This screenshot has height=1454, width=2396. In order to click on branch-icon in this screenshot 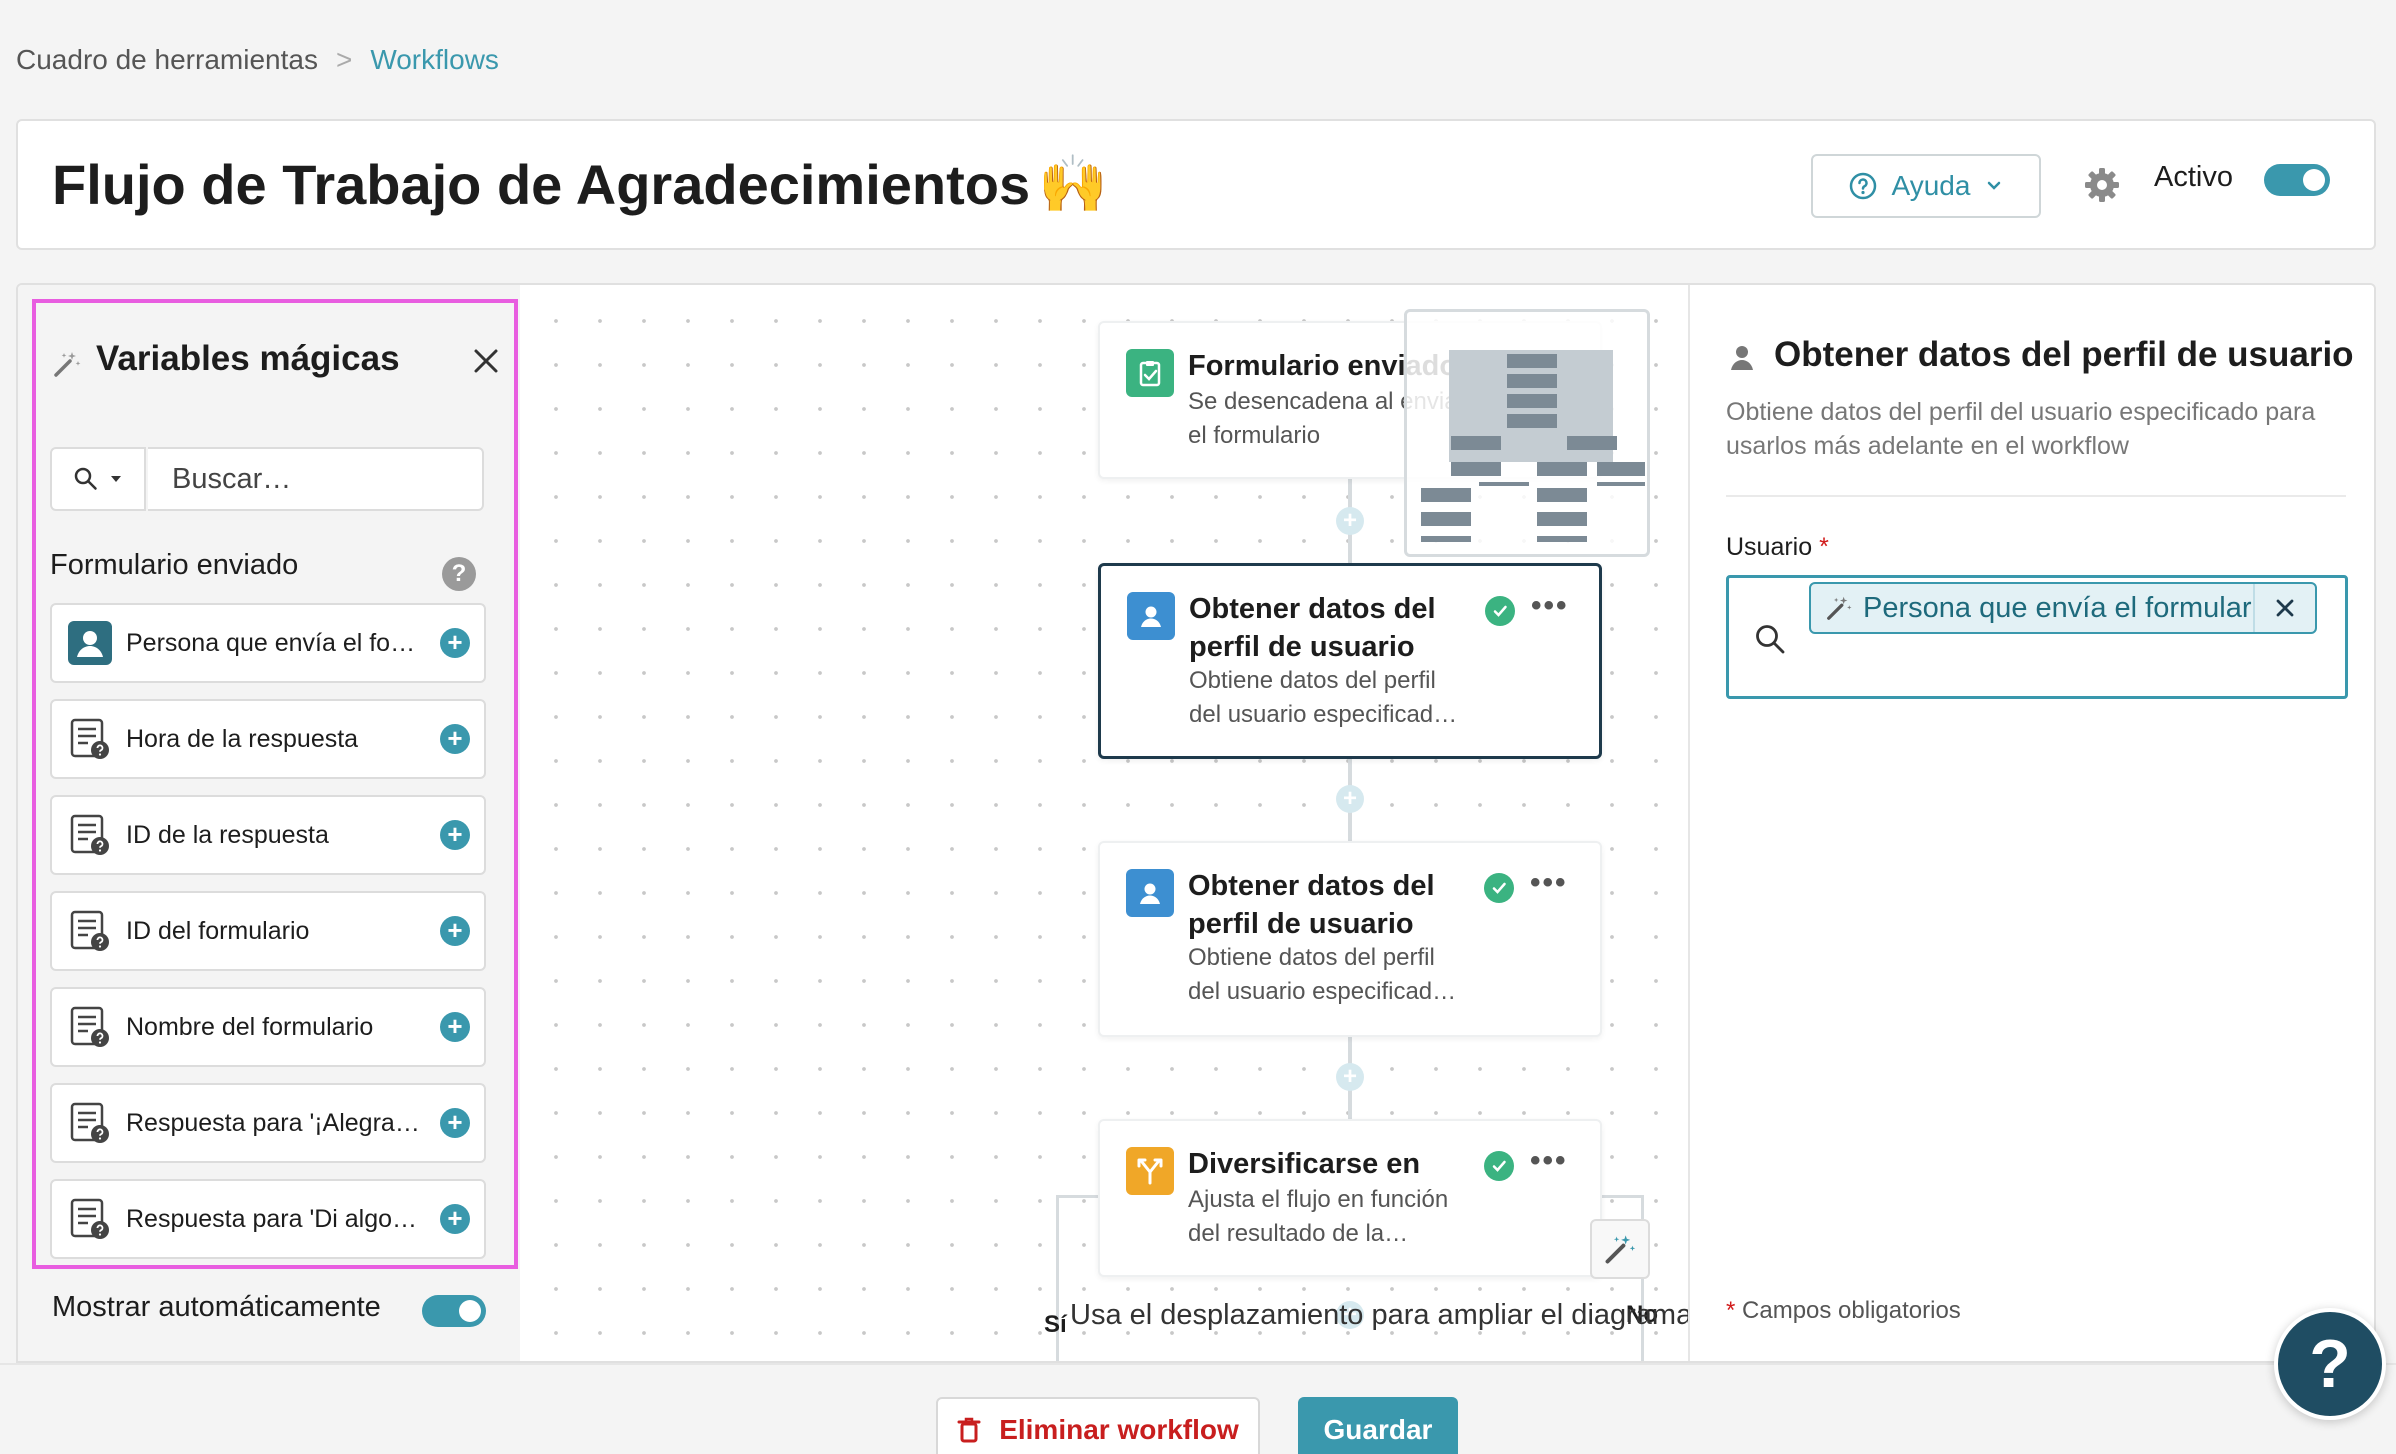, I will do `click(1150, 1171)`.